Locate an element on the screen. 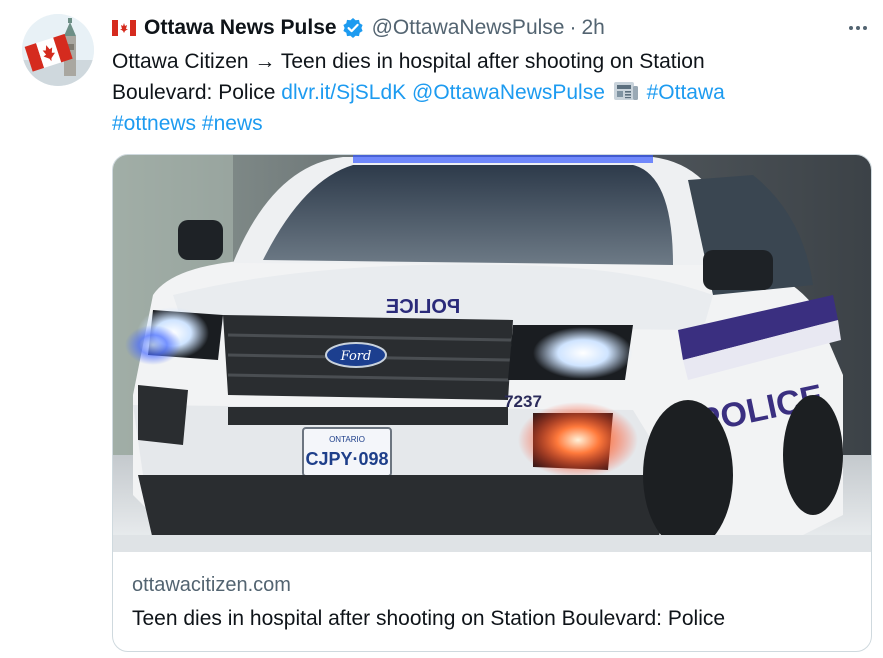 This screenshot has height=658, width=883. more-options-icon is located at coordinates (858, 28).